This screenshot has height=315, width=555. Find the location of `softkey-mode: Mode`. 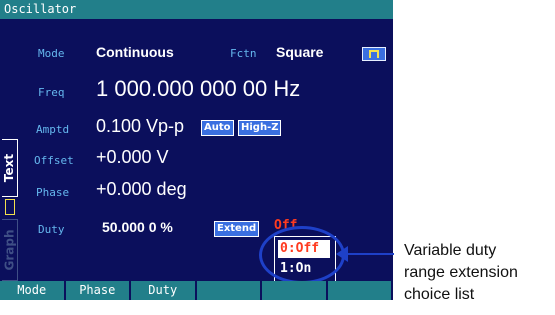

softkey-mode: Mode is located at coordinates (33, 290).